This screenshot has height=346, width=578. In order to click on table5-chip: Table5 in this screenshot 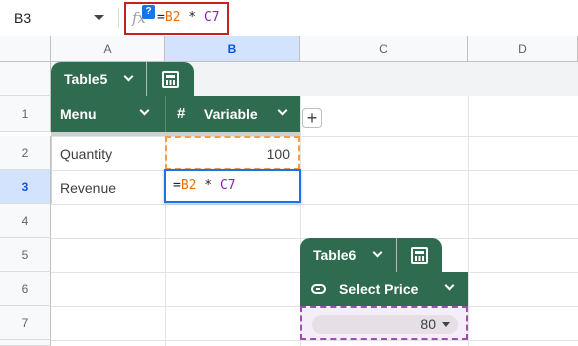, I will do `click(122, 79)`.